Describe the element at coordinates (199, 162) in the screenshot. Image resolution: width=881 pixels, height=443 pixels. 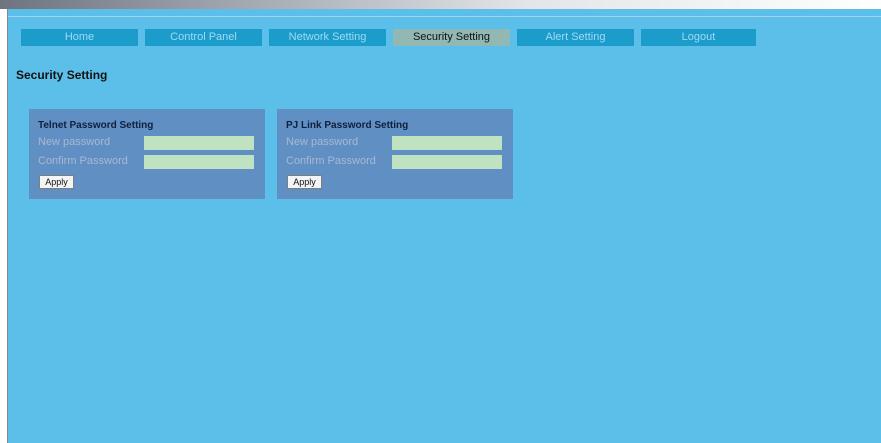
I see `telnet-confirm-password-input` at that location.